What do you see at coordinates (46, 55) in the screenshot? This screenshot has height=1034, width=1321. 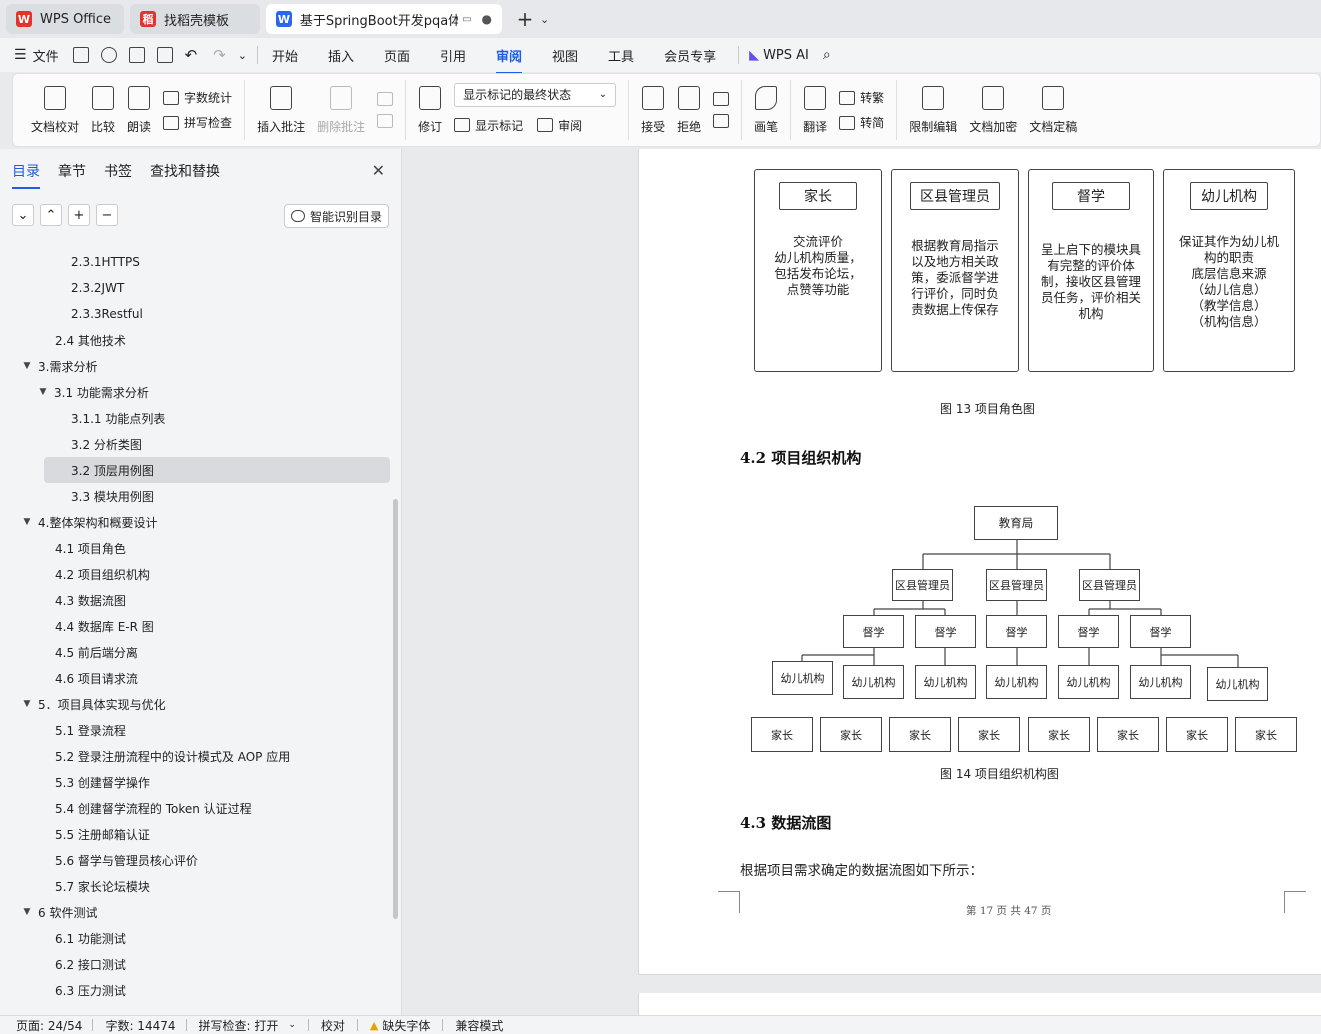 I see `menu-file: 文件` at bounding box center [46, 55].